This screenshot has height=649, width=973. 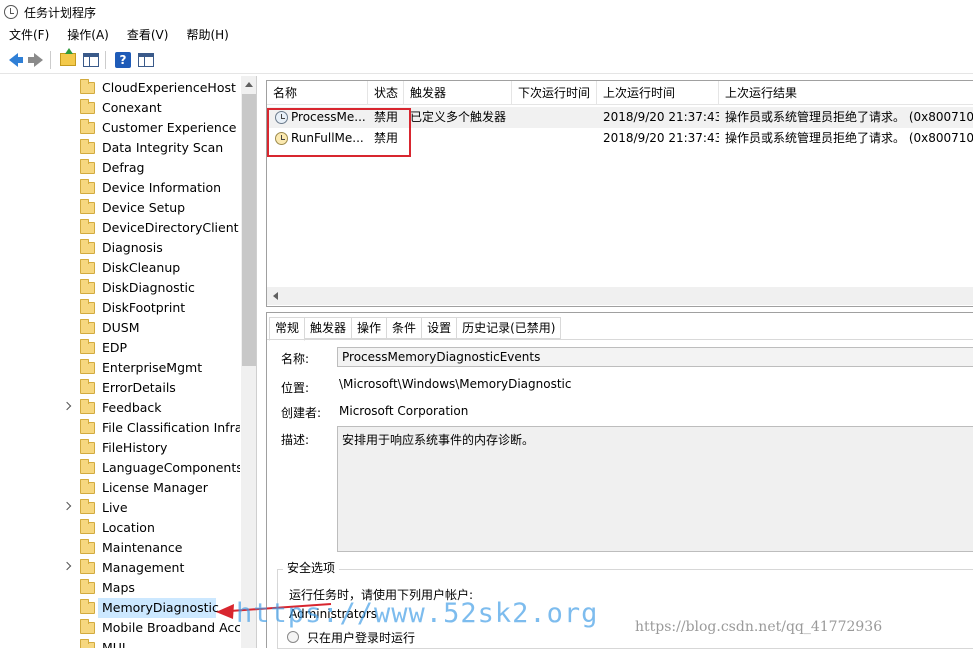 I want to click on tree-item: Maintenance, so click(x=120, y=548).